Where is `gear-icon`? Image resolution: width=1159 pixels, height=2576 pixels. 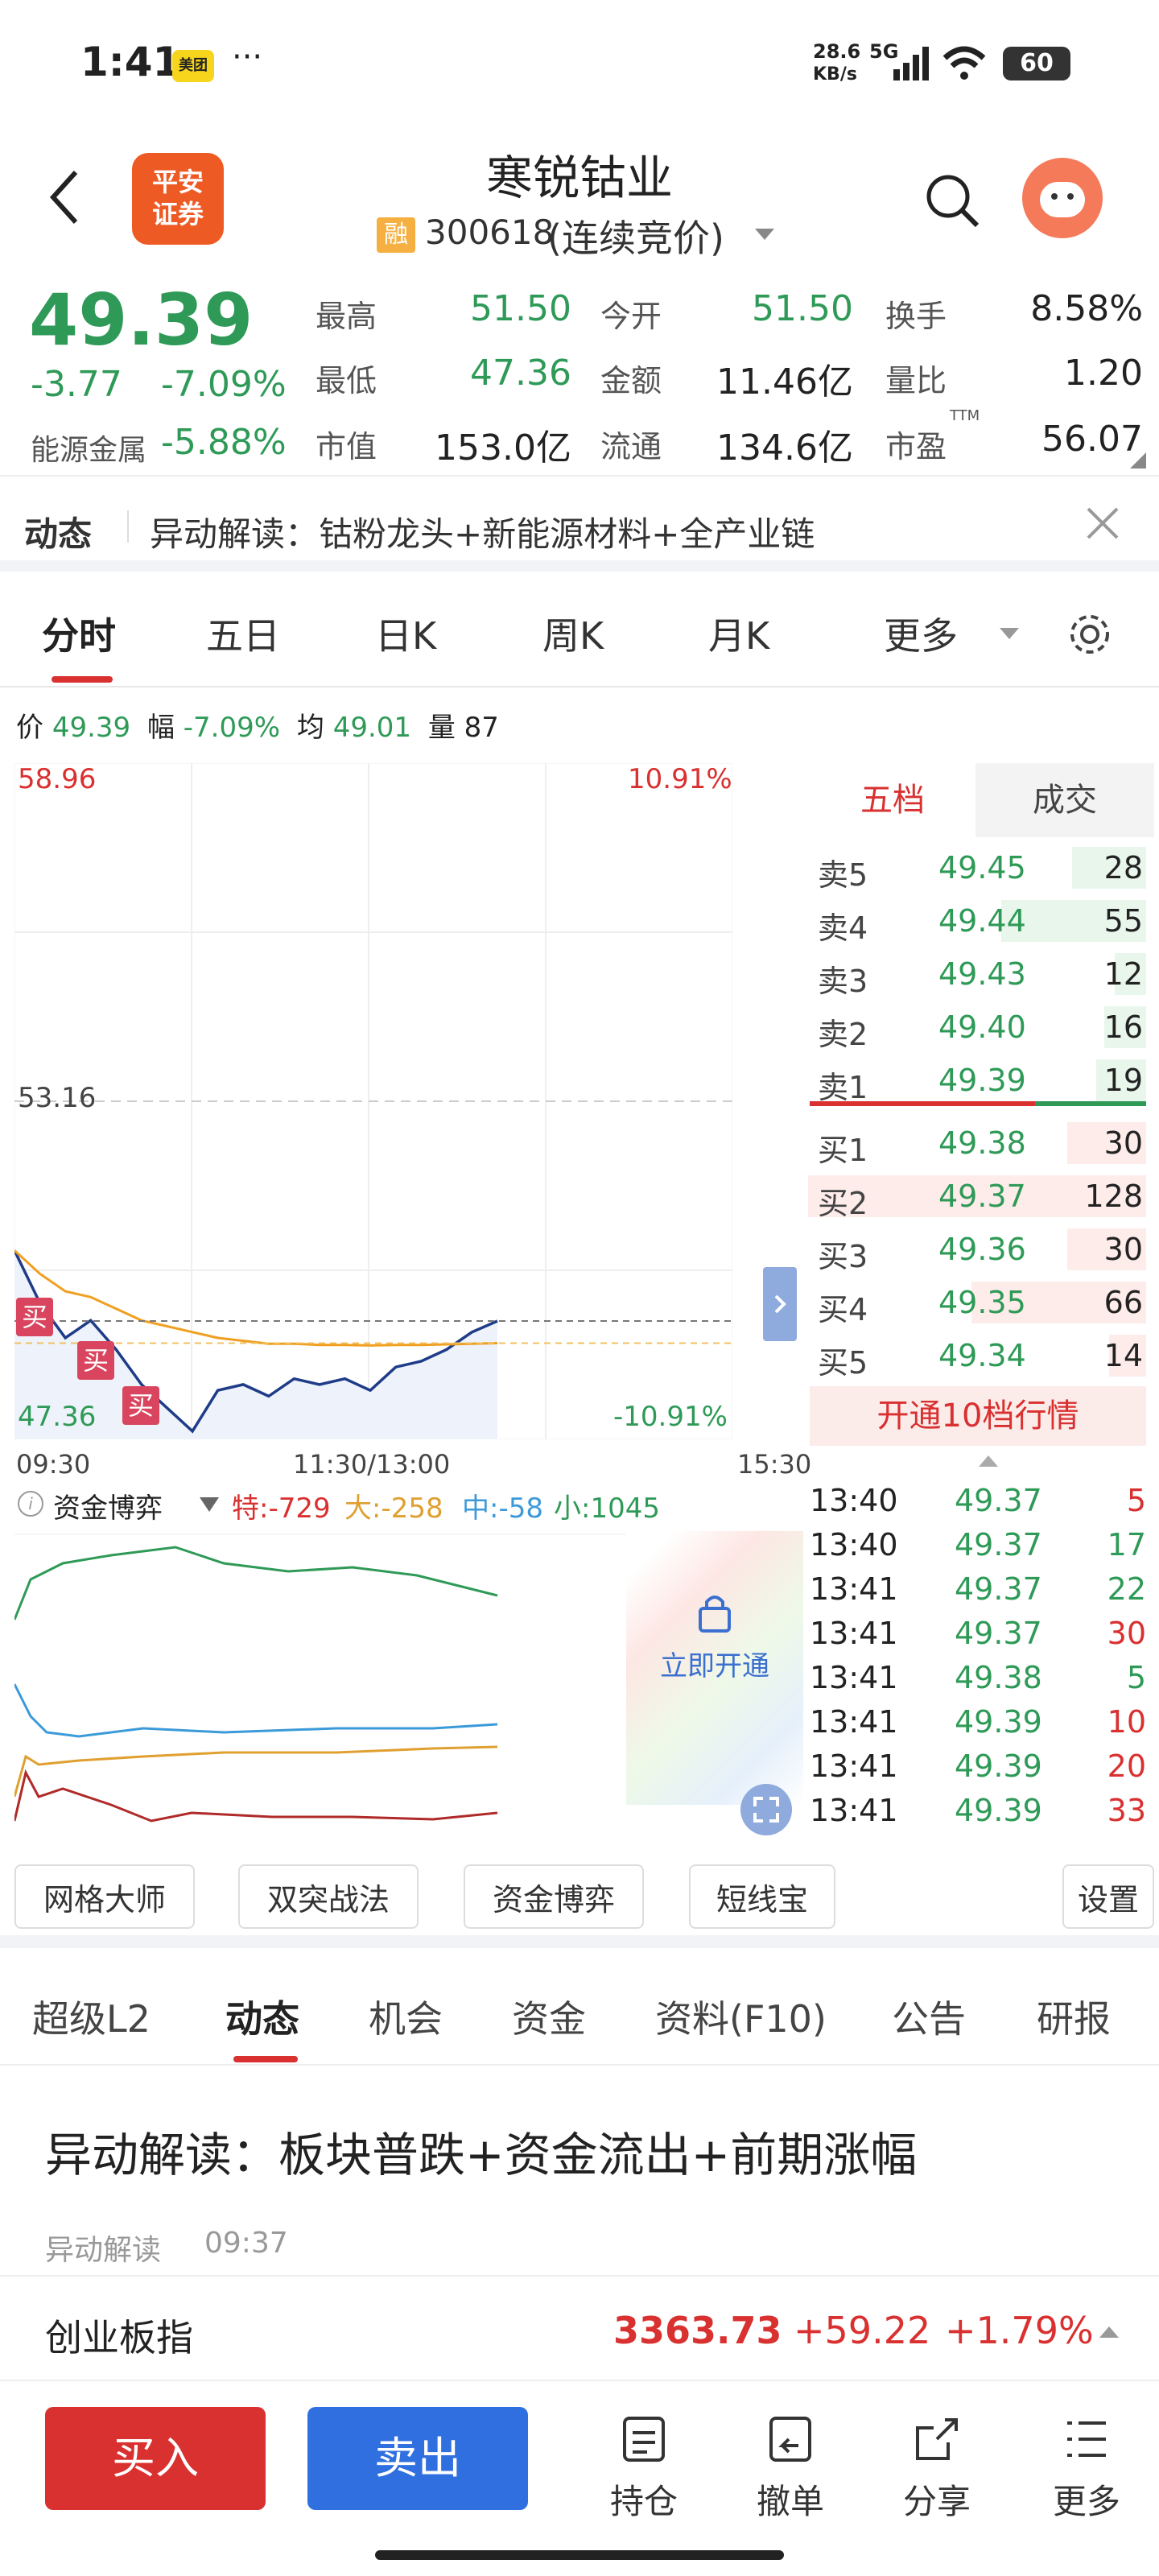
gear-icon is located at coordinates (1089, 634).